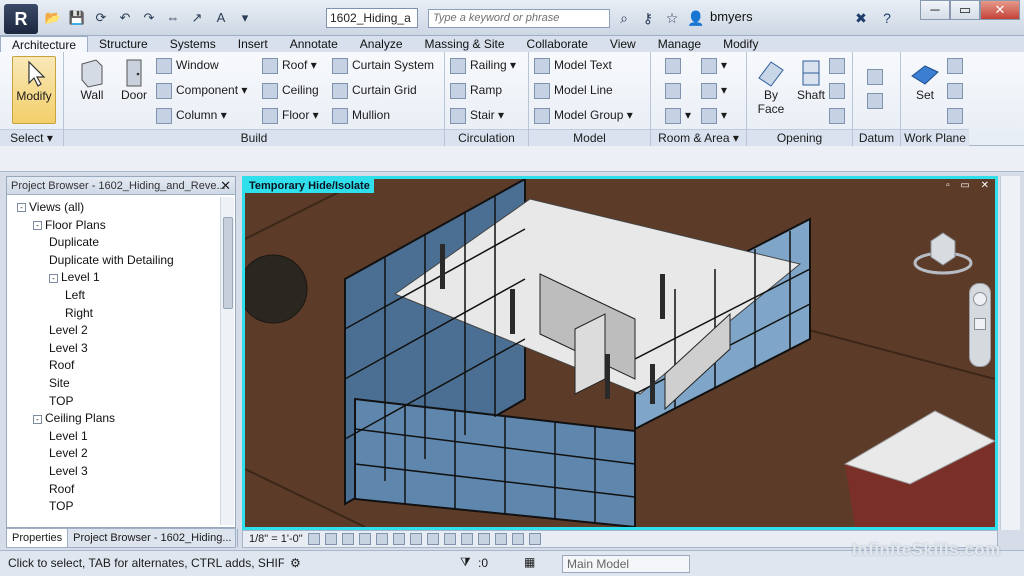  What do you see at coordinates (675, 90) in the screenshot?
I see `tag-room-button` at bounding box center [675, 90].